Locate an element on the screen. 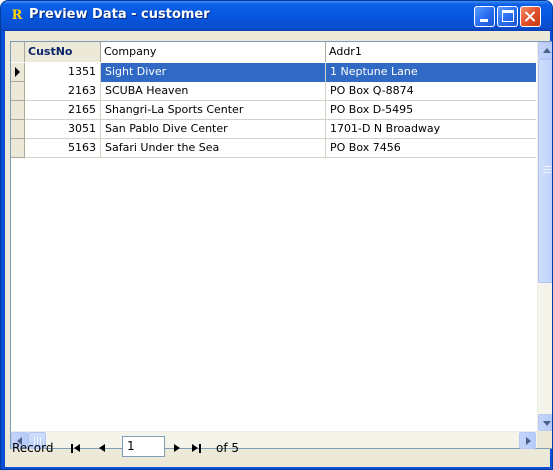 Image resolution: width=553 pixels, height=470 pixels. last-record-arrow-icon is located at coordinates (195, 448).